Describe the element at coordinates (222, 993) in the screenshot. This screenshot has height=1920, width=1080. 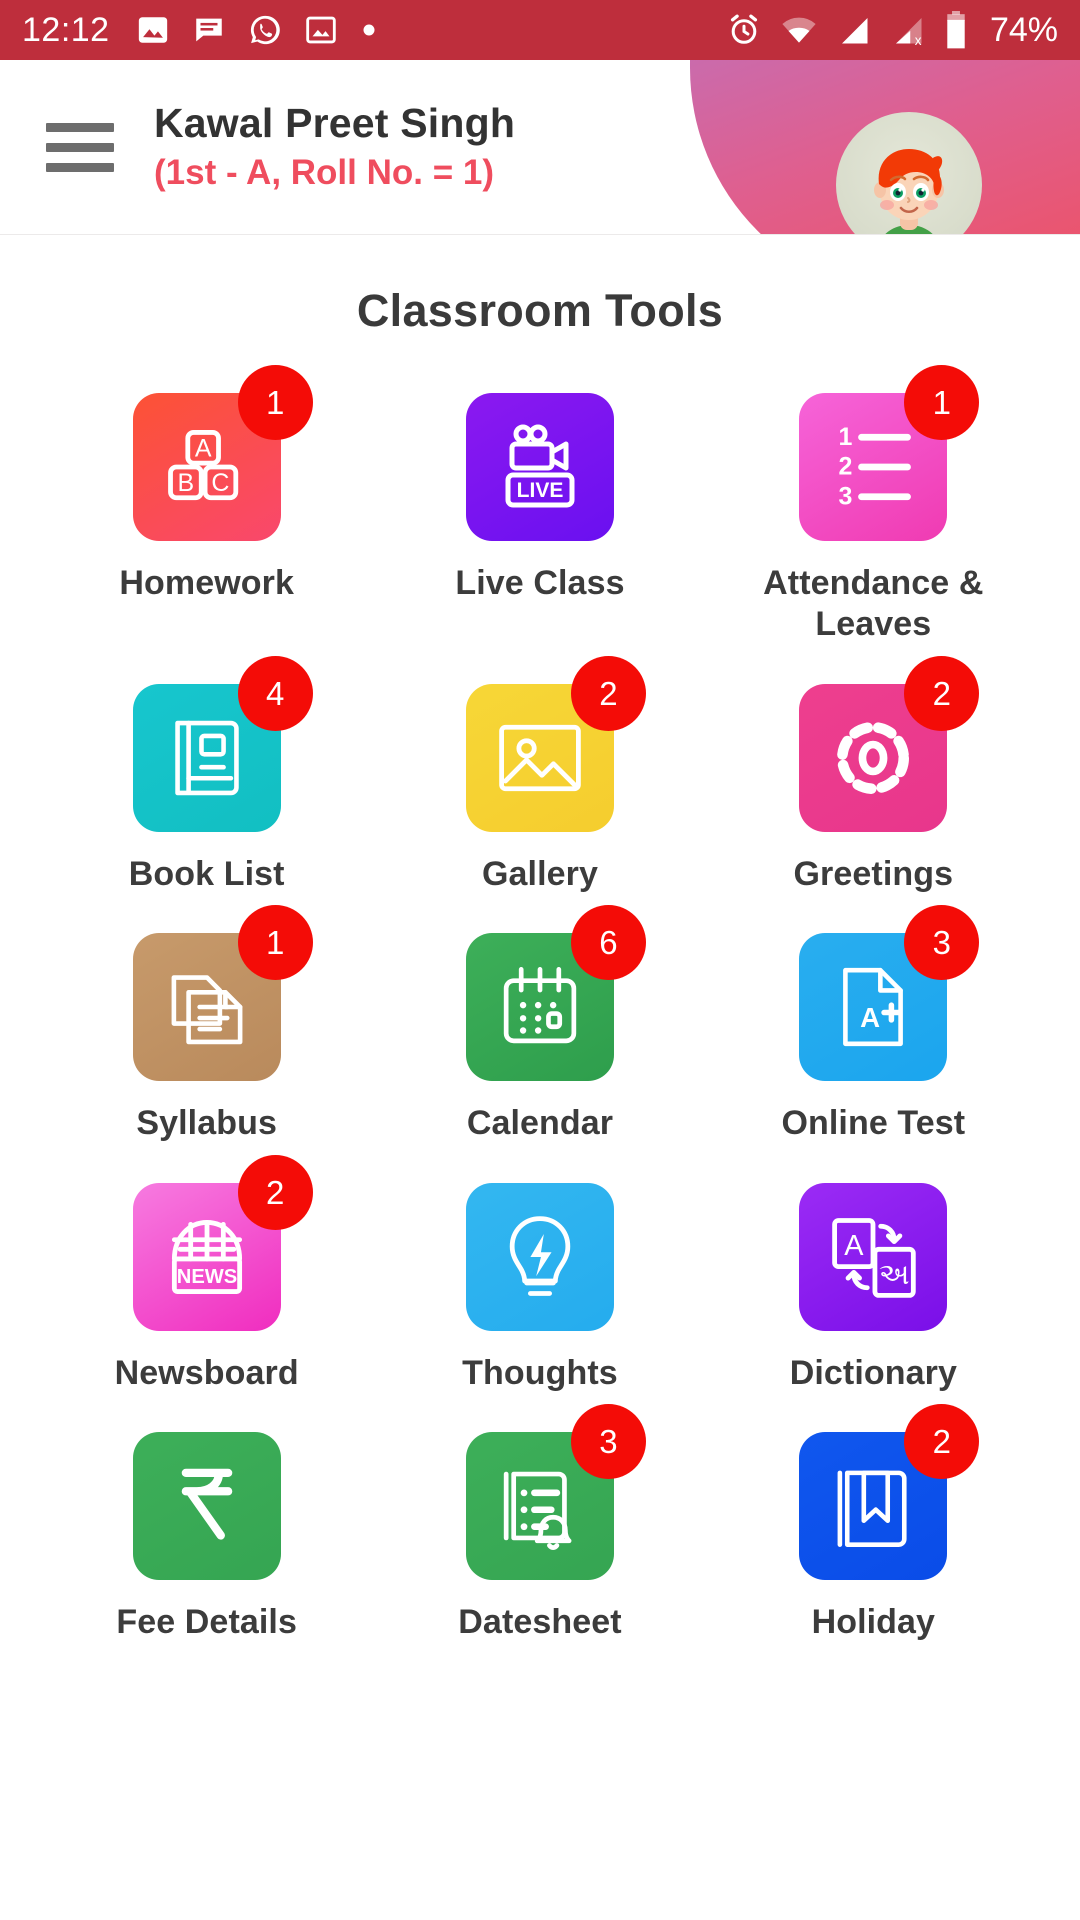
I see `tool-icon-wrapper: 1` at that location.